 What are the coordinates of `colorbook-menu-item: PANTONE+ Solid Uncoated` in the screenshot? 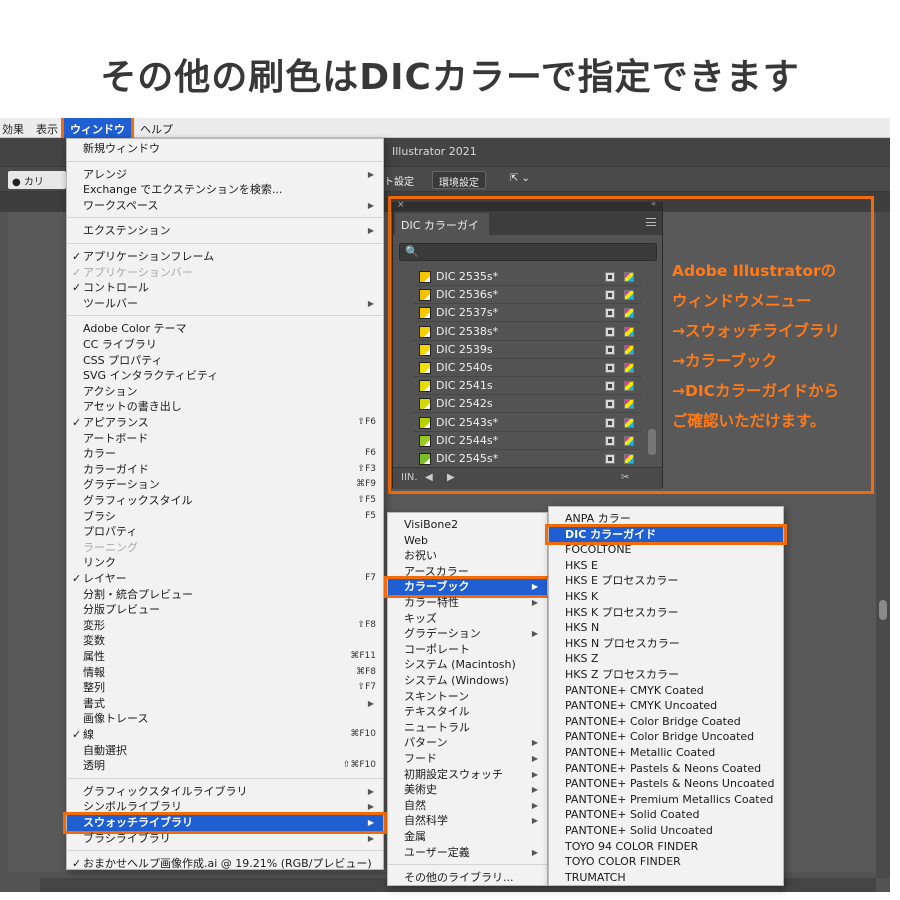 It's located at (666, 831).